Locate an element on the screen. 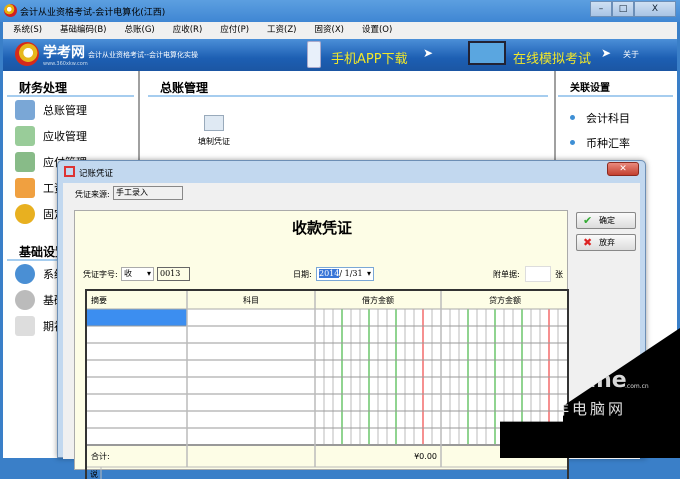 The width and height of the screenshot is (680, 479). attach-unit: 张 is located at coordinates (559, 274).